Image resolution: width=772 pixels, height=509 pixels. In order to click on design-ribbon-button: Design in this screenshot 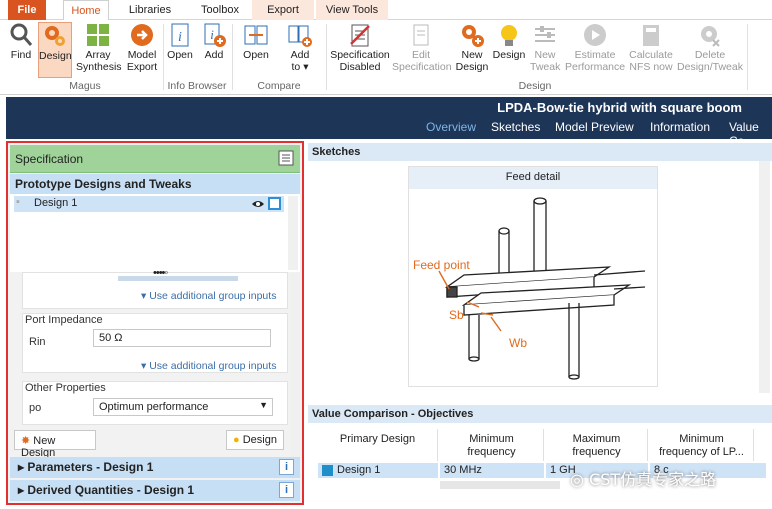, I will do `click(509, 41)`.